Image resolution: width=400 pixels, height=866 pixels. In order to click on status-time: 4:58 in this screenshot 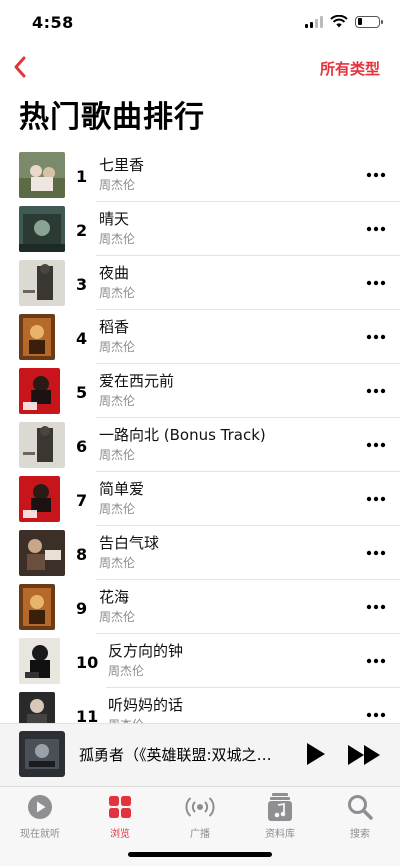, I will do `click(53, 22)`.